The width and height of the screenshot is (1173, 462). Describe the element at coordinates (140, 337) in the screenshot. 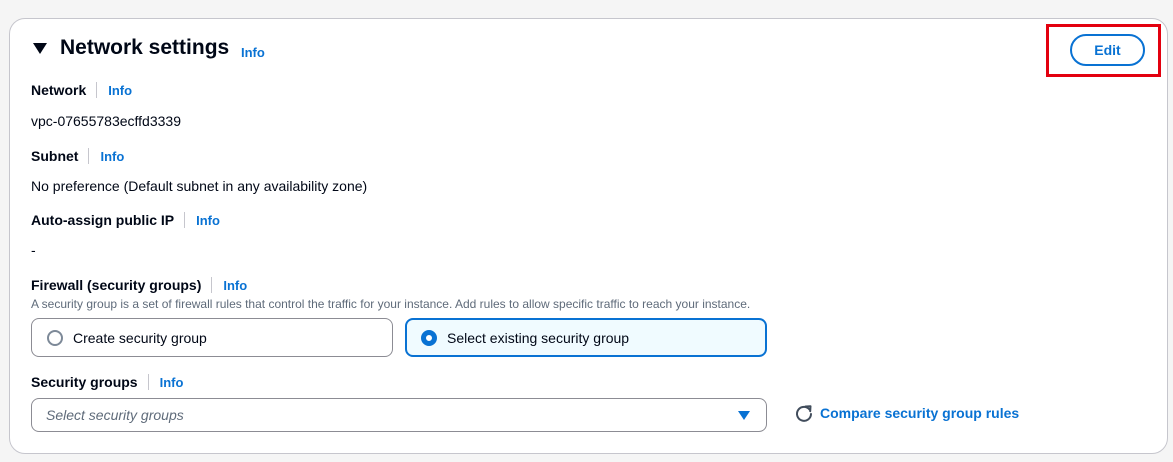

I see `option-label: Create security group` at that location.